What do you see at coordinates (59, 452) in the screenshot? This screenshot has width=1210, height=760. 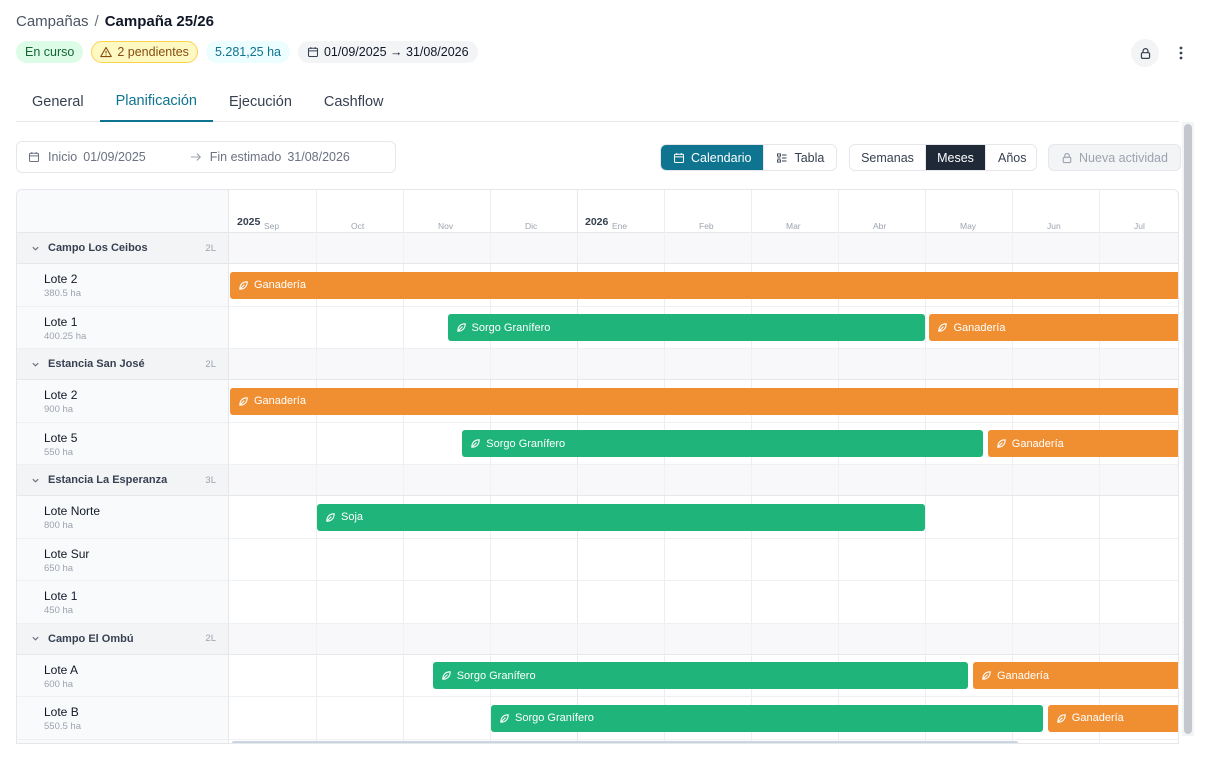 I see `lote-area: 550 ha` at bounding box center [59, 452].